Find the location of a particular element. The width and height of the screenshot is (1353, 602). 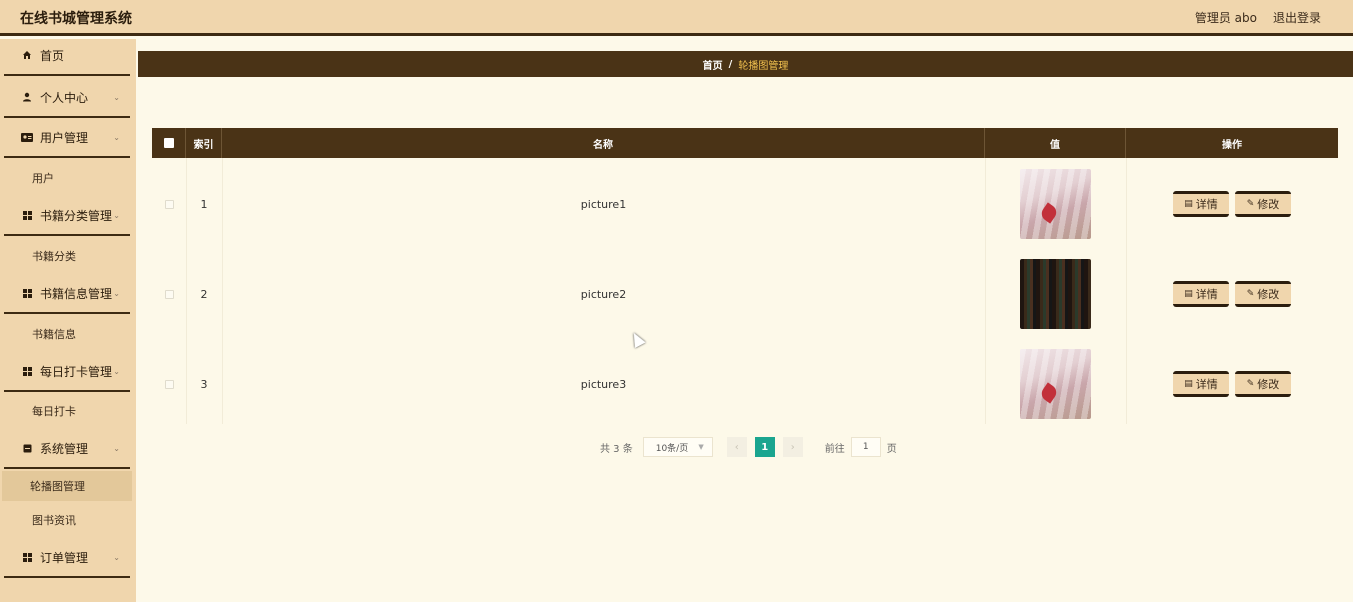

sidebar-subitem-label: 用户 is located at coordinates (43, 178).